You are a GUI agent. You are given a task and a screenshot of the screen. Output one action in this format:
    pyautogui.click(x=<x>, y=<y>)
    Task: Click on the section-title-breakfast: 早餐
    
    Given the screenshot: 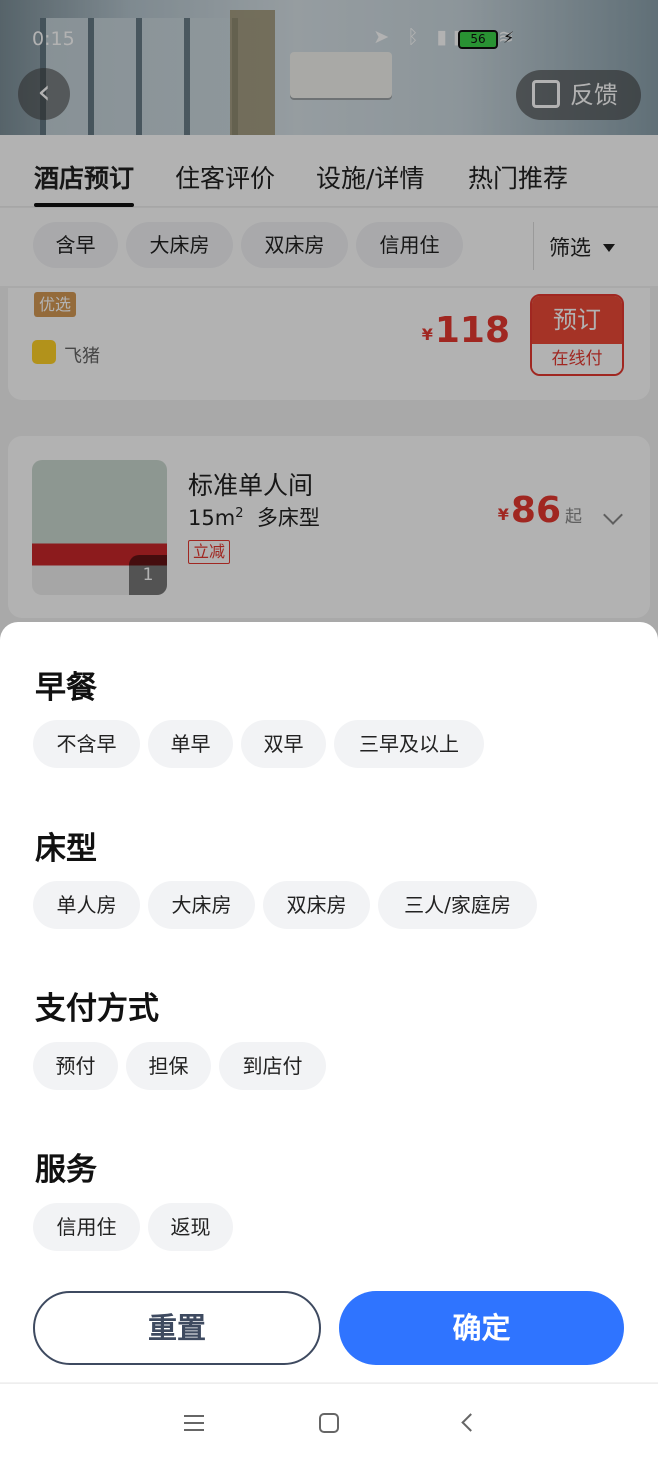 What is the action you would take?
    pyautogui.click(x=66, y=688)
    